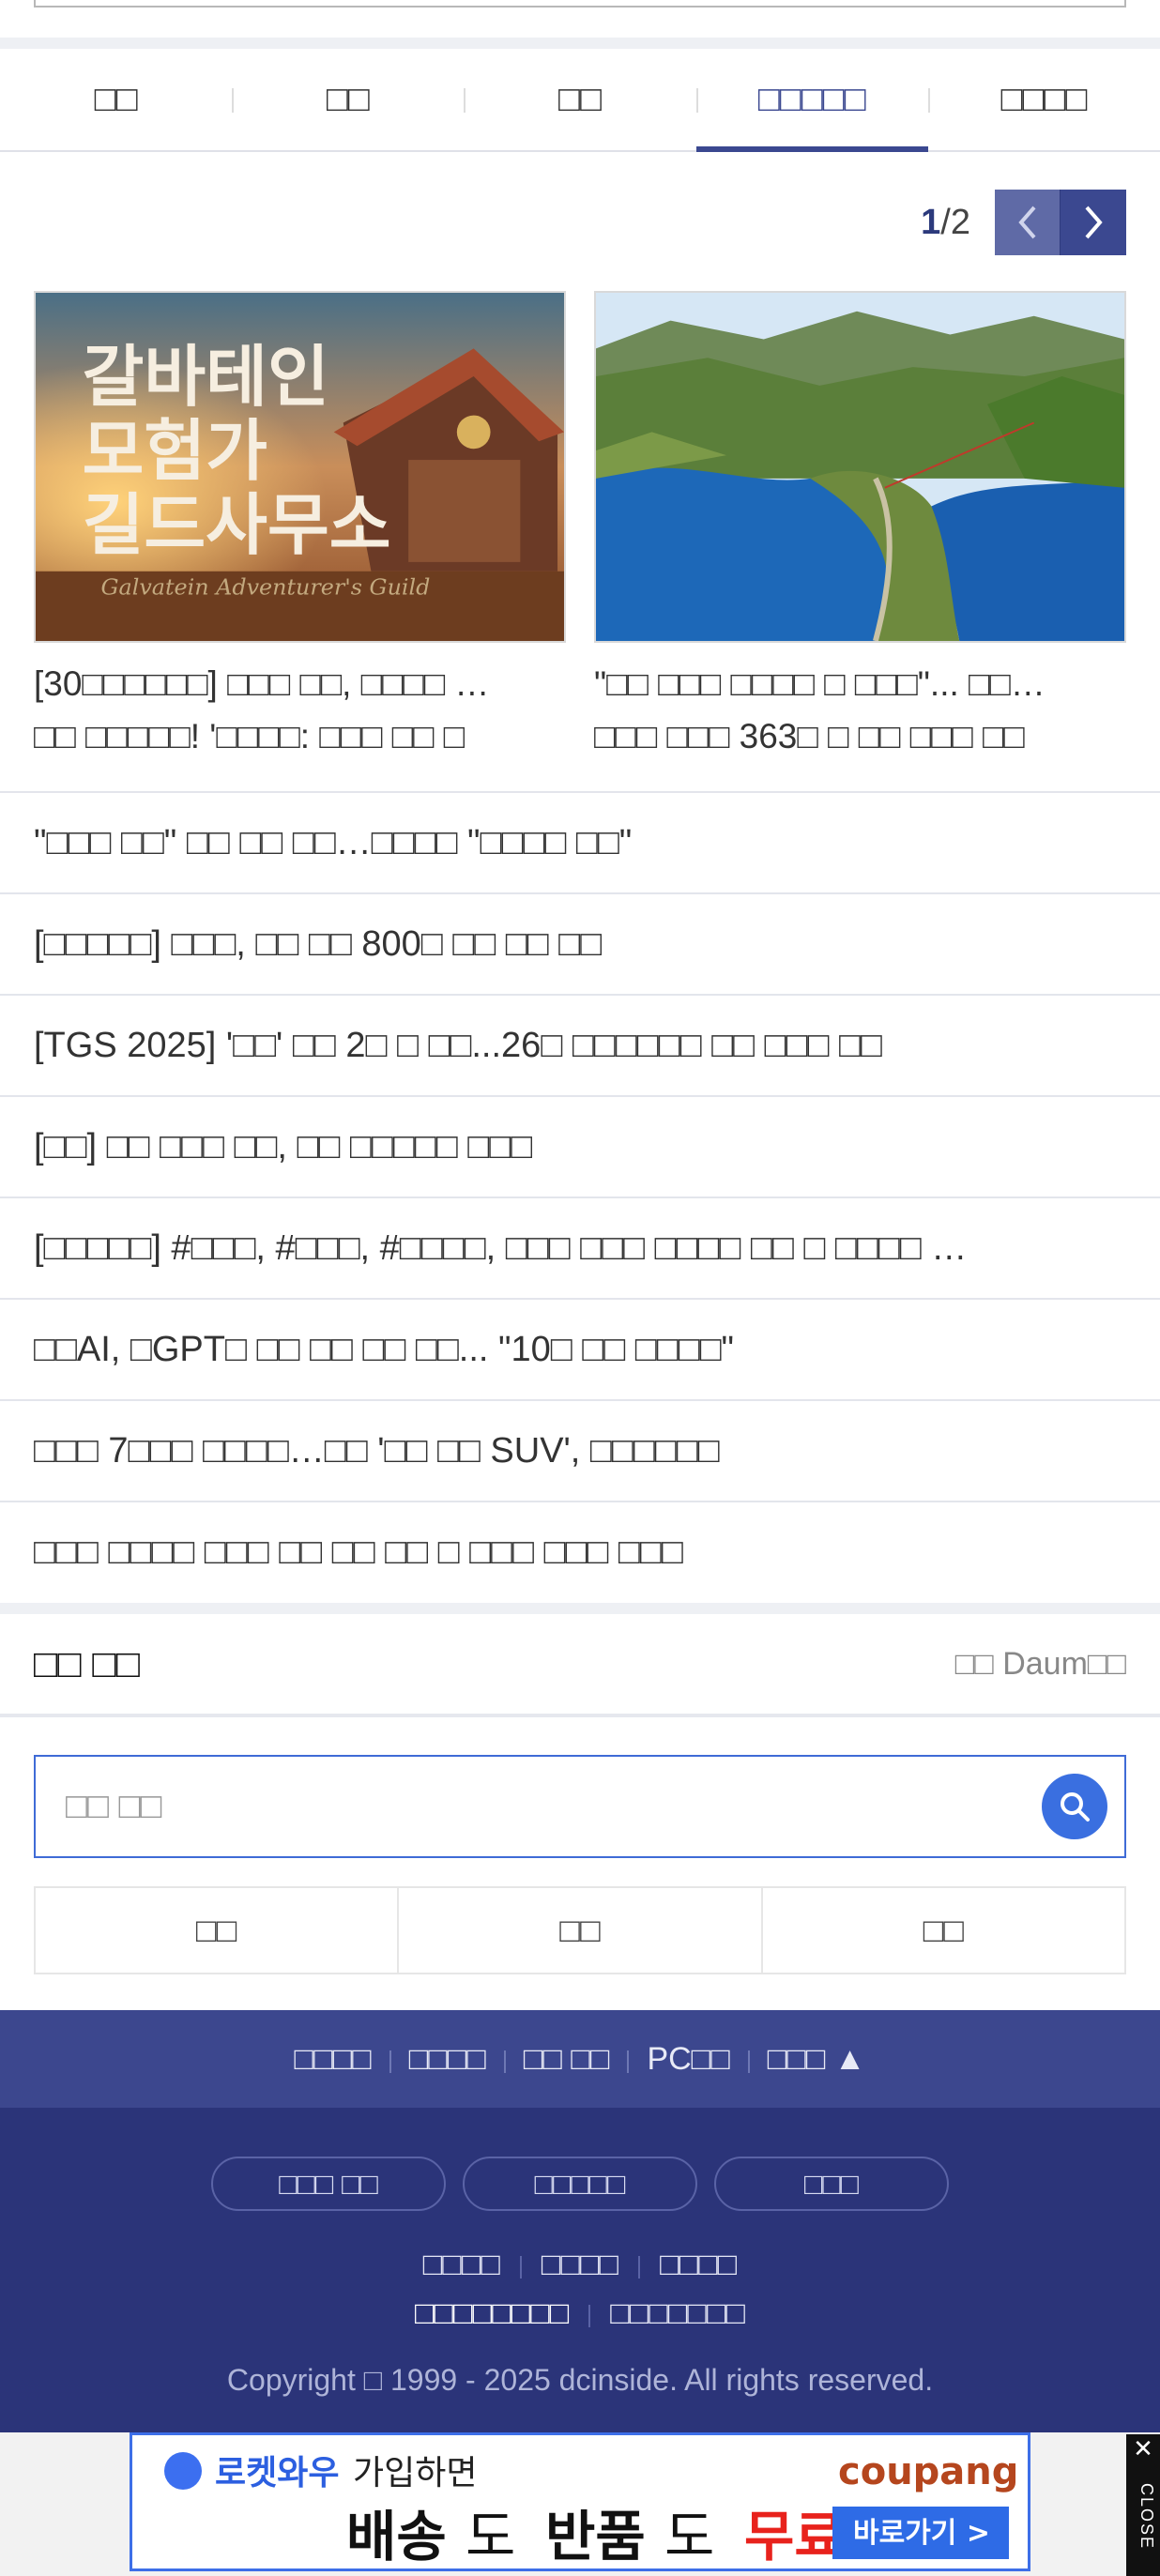  What do you see at coordinates (580, 1146) in the screenshot?
I see `list-item: [□□] □□ □□□ □□, □□ □□□□□ □□□` at bounding box center [580, 1146].